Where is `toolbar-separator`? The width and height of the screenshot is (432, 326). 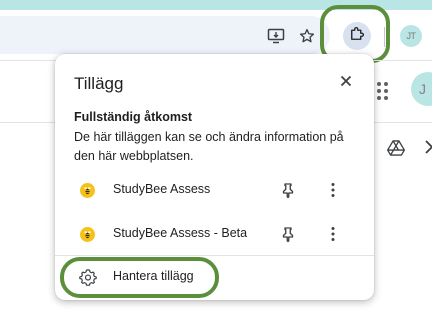
toolbar-separator is located at coordinates (384, 37).